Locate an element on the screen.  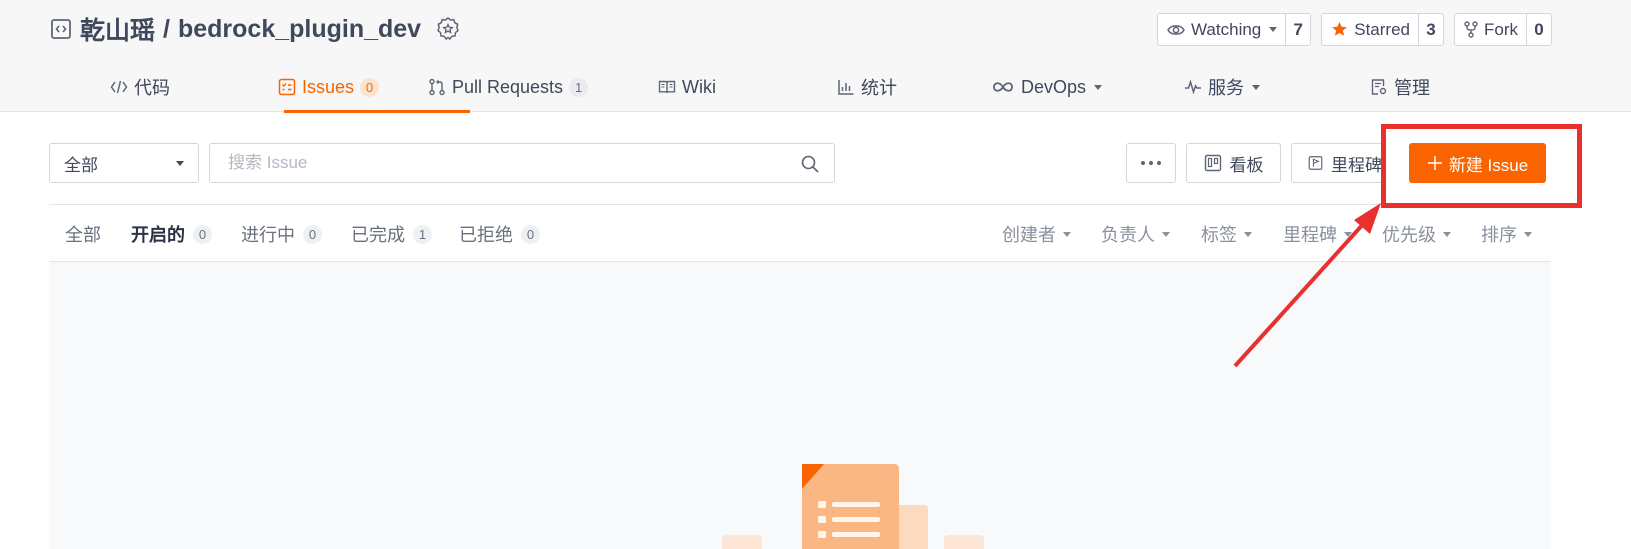
pull-request-icon is located at coordinates (437, 87).